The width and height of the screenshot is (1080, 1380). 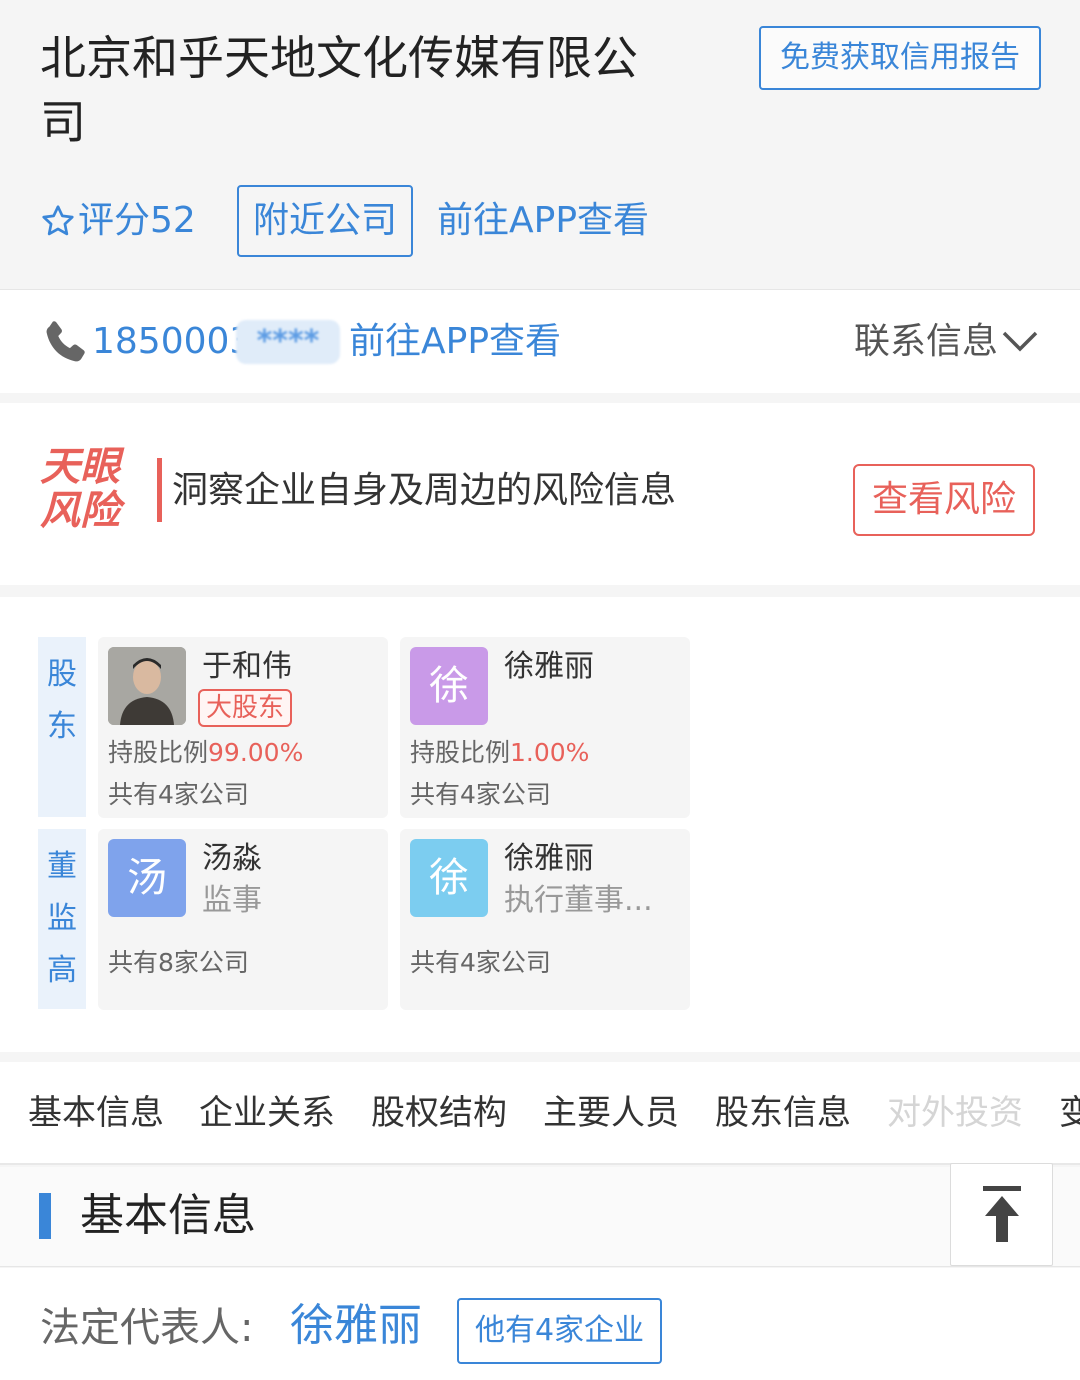 What do you see at coordinates (243, 919) in the screenshot?
I see `executive-card: 汤 汤淼 监事 共有8家公司` at bounding box center [243, 919].